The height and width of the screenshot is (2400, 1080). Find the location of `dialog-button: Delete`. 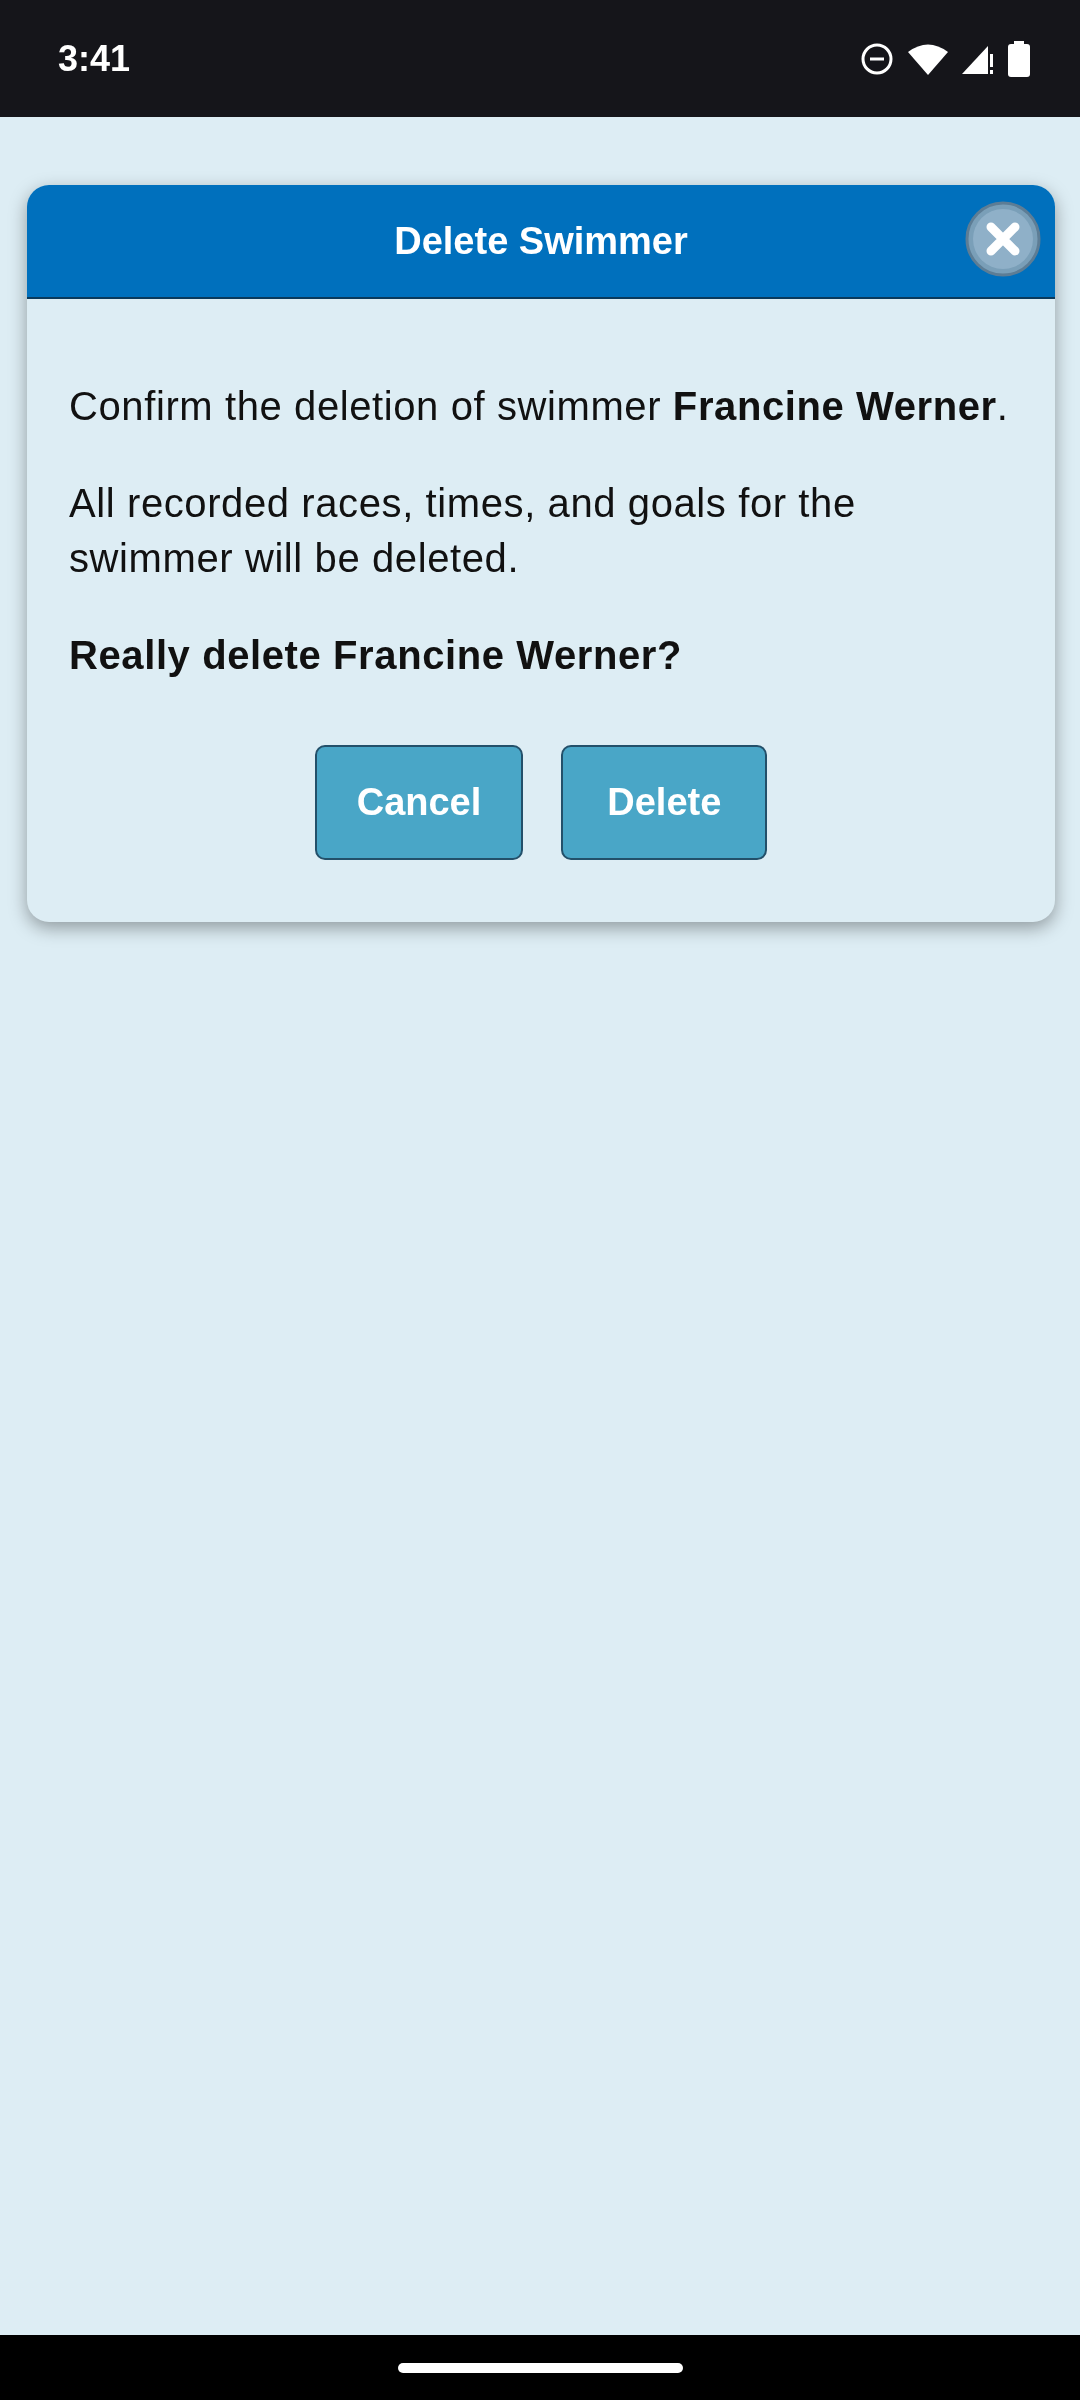

dialog-button: Delete is located at coordinates (664, 802).